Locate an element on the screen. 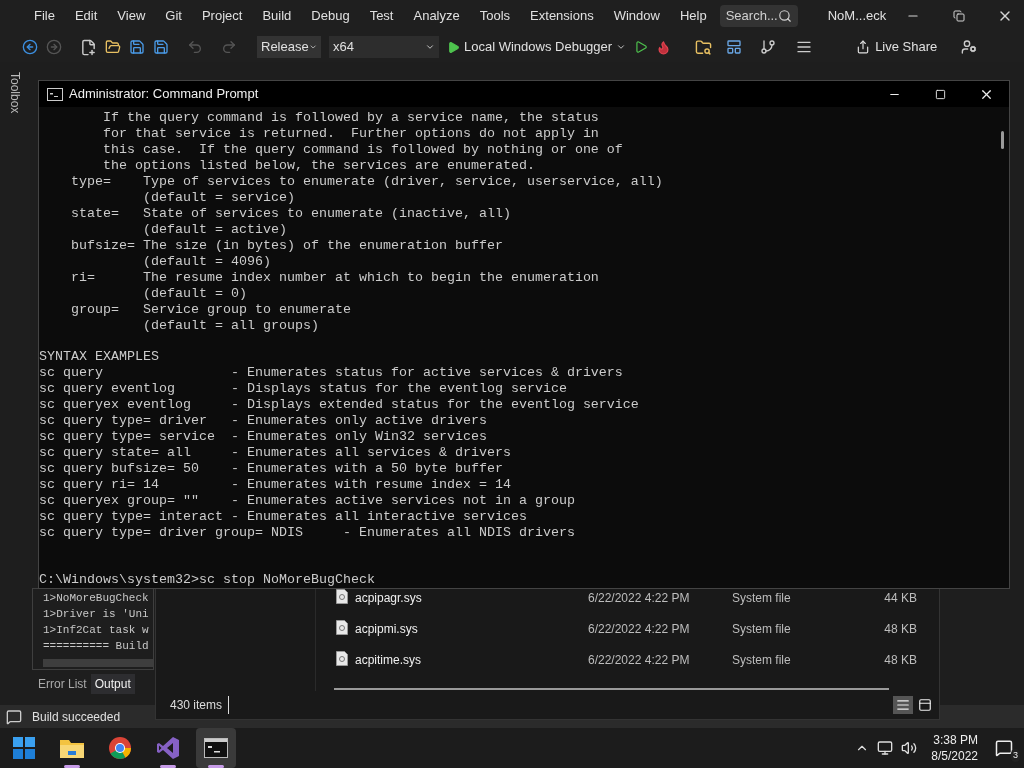 Image resolution: width=1024 pixels, height=768 pixels. console-line: type= Type of services to enumerate (driver, service, userservice, all) is located at coordinates (367, 182).